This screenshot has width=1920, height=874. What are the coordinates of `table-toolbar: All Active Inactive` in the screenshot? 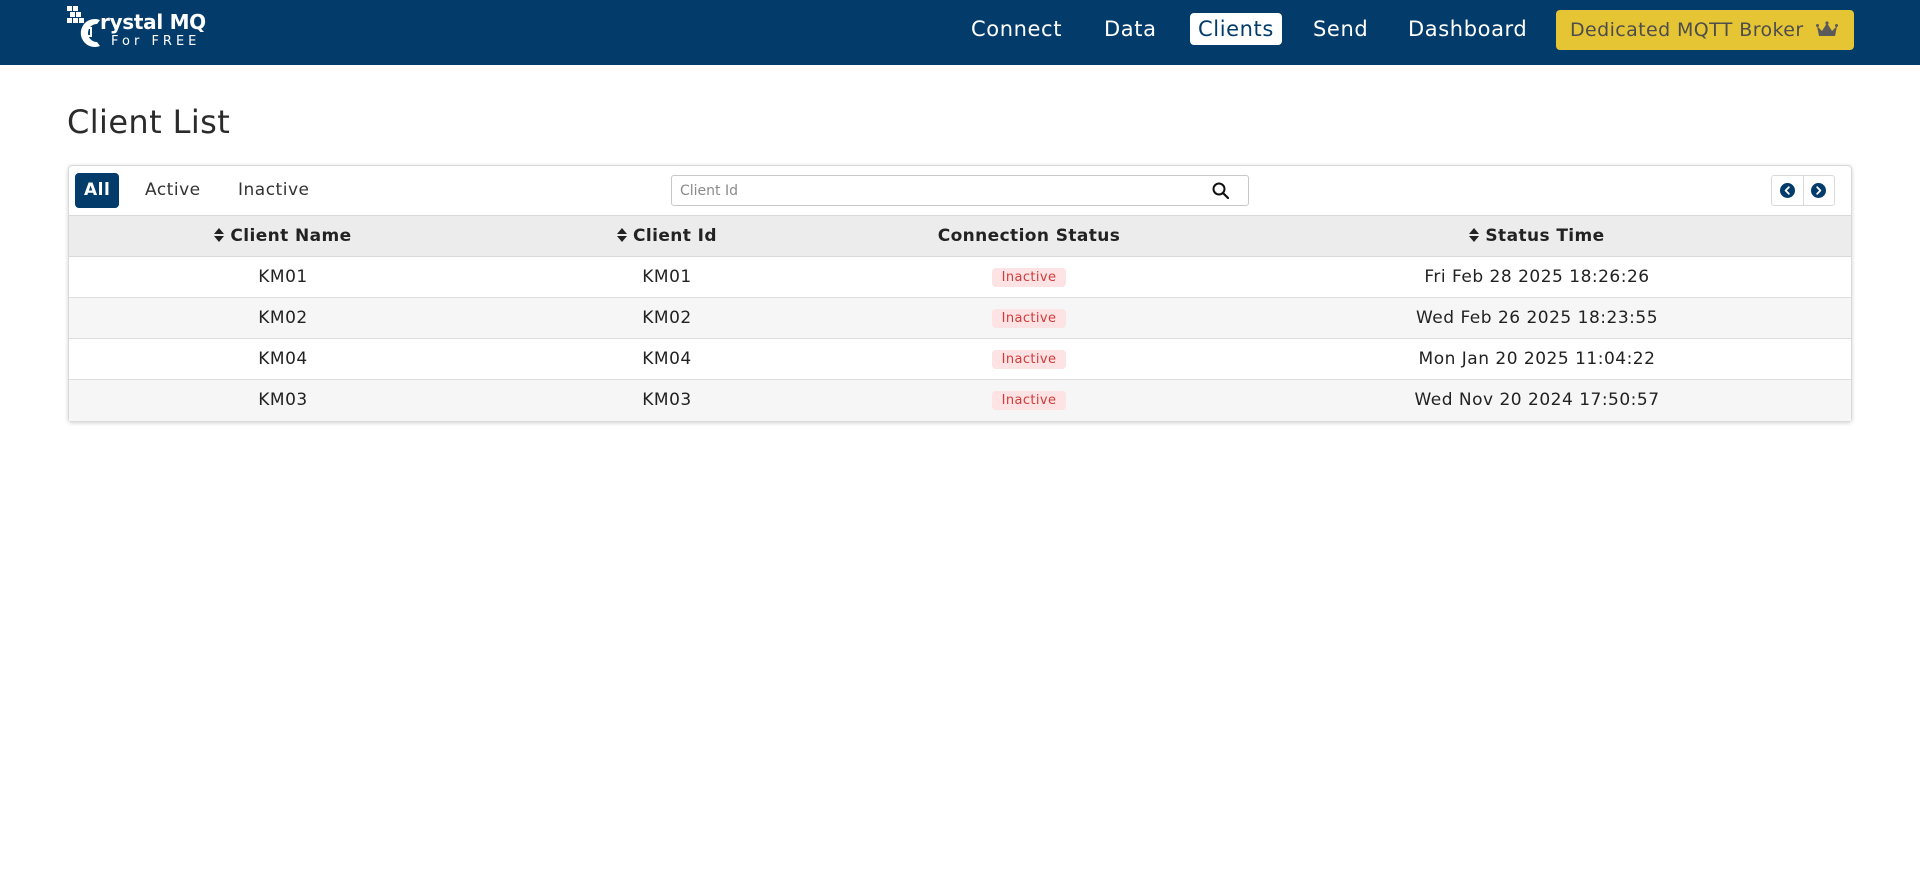 It's located at (960, 190).